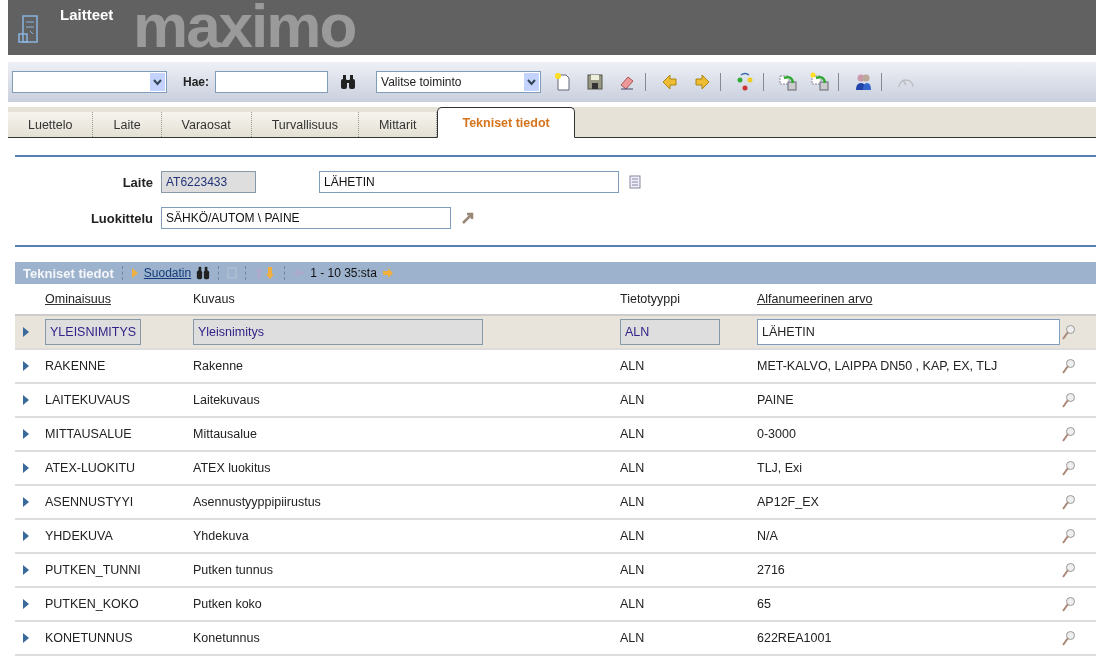 The height and width of the screenshot is (665, 1096). Describe the element at coordinates (458, 82) in the screenshot. I see `action-select: Valitse toiminto` at that location.